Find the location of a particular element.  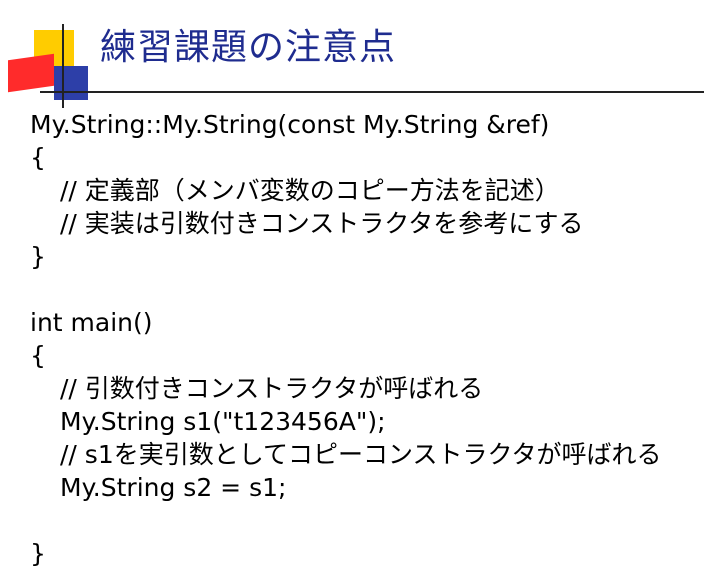

code-line: My.String s1("t123456A"); is located at coordinates (223, 421).